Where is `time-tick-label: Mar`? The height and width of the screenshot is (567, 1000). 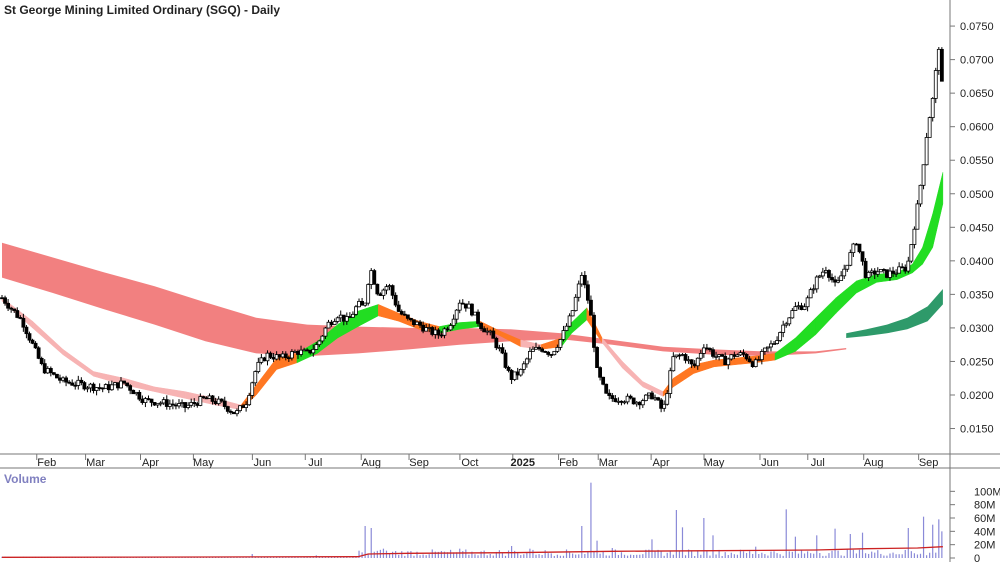
time-tick-label: Mar is located at coordinates (95, 463).